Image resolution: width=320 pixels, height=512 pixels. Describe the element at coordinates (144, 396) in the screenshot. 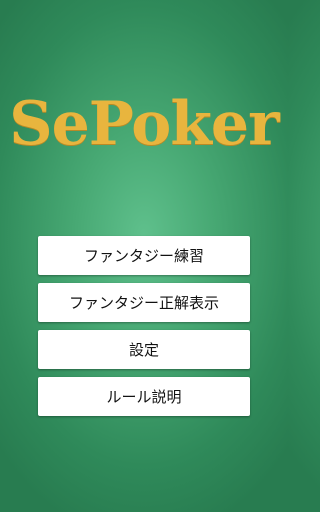

I see `rules-explanation-button: ルール説明` at that location.